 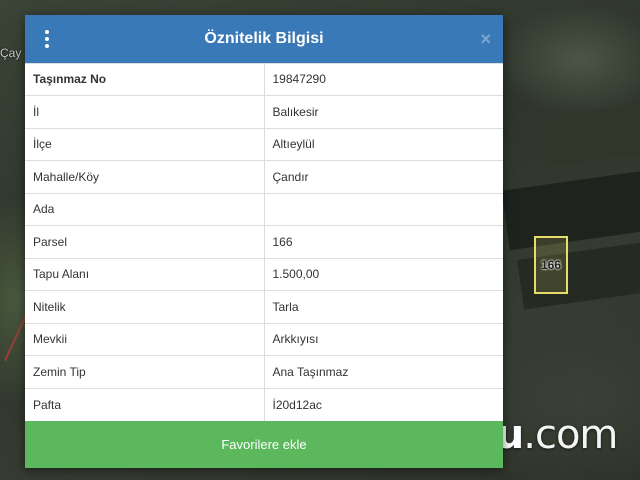 What do you see at coordinates (145, 111) in the screenshot?
I see `attribute-key: İl` at bounding box center [145, 111].